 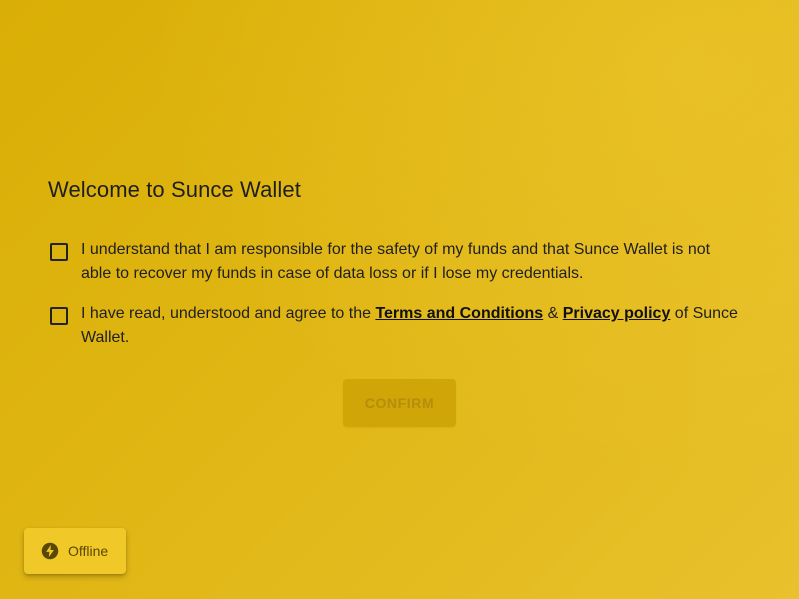 What do you see at coordinates (59, 316) in the screenshot?
I see `terms-checkbox` at bounding box center [59, 316].